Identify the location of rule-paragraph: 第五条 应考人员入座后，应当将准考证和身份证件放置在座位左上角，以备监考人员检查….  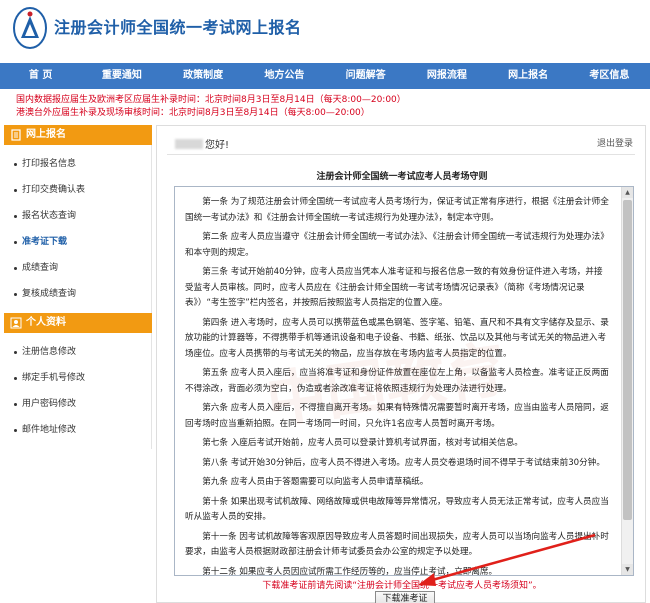
(397, 381).